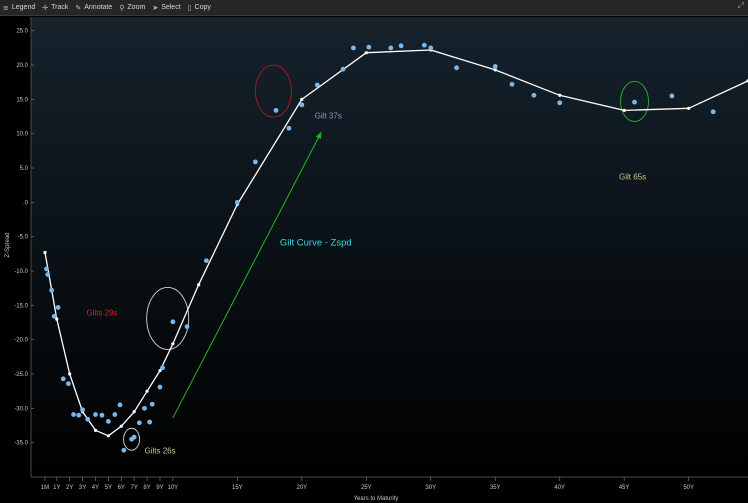 Image resolution: width=748 pixels, height=503 pixels. I want to click on gilts-26s-label: Gilts 26s, so click(159, 451).